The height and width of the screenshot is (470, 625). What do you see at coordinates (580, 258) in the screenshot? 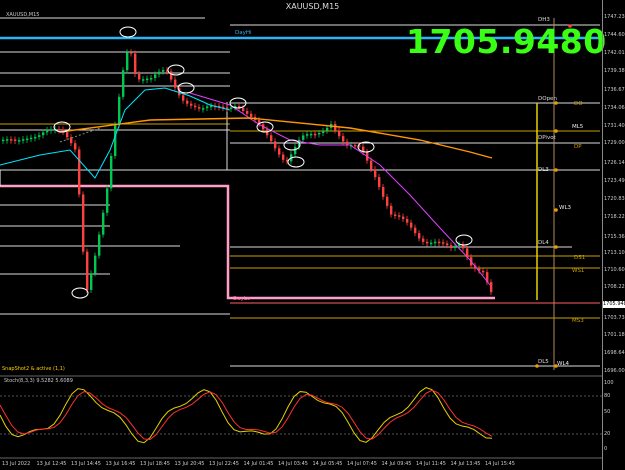
I see `ds1-label: DS1` at bounding box center [580, 258].